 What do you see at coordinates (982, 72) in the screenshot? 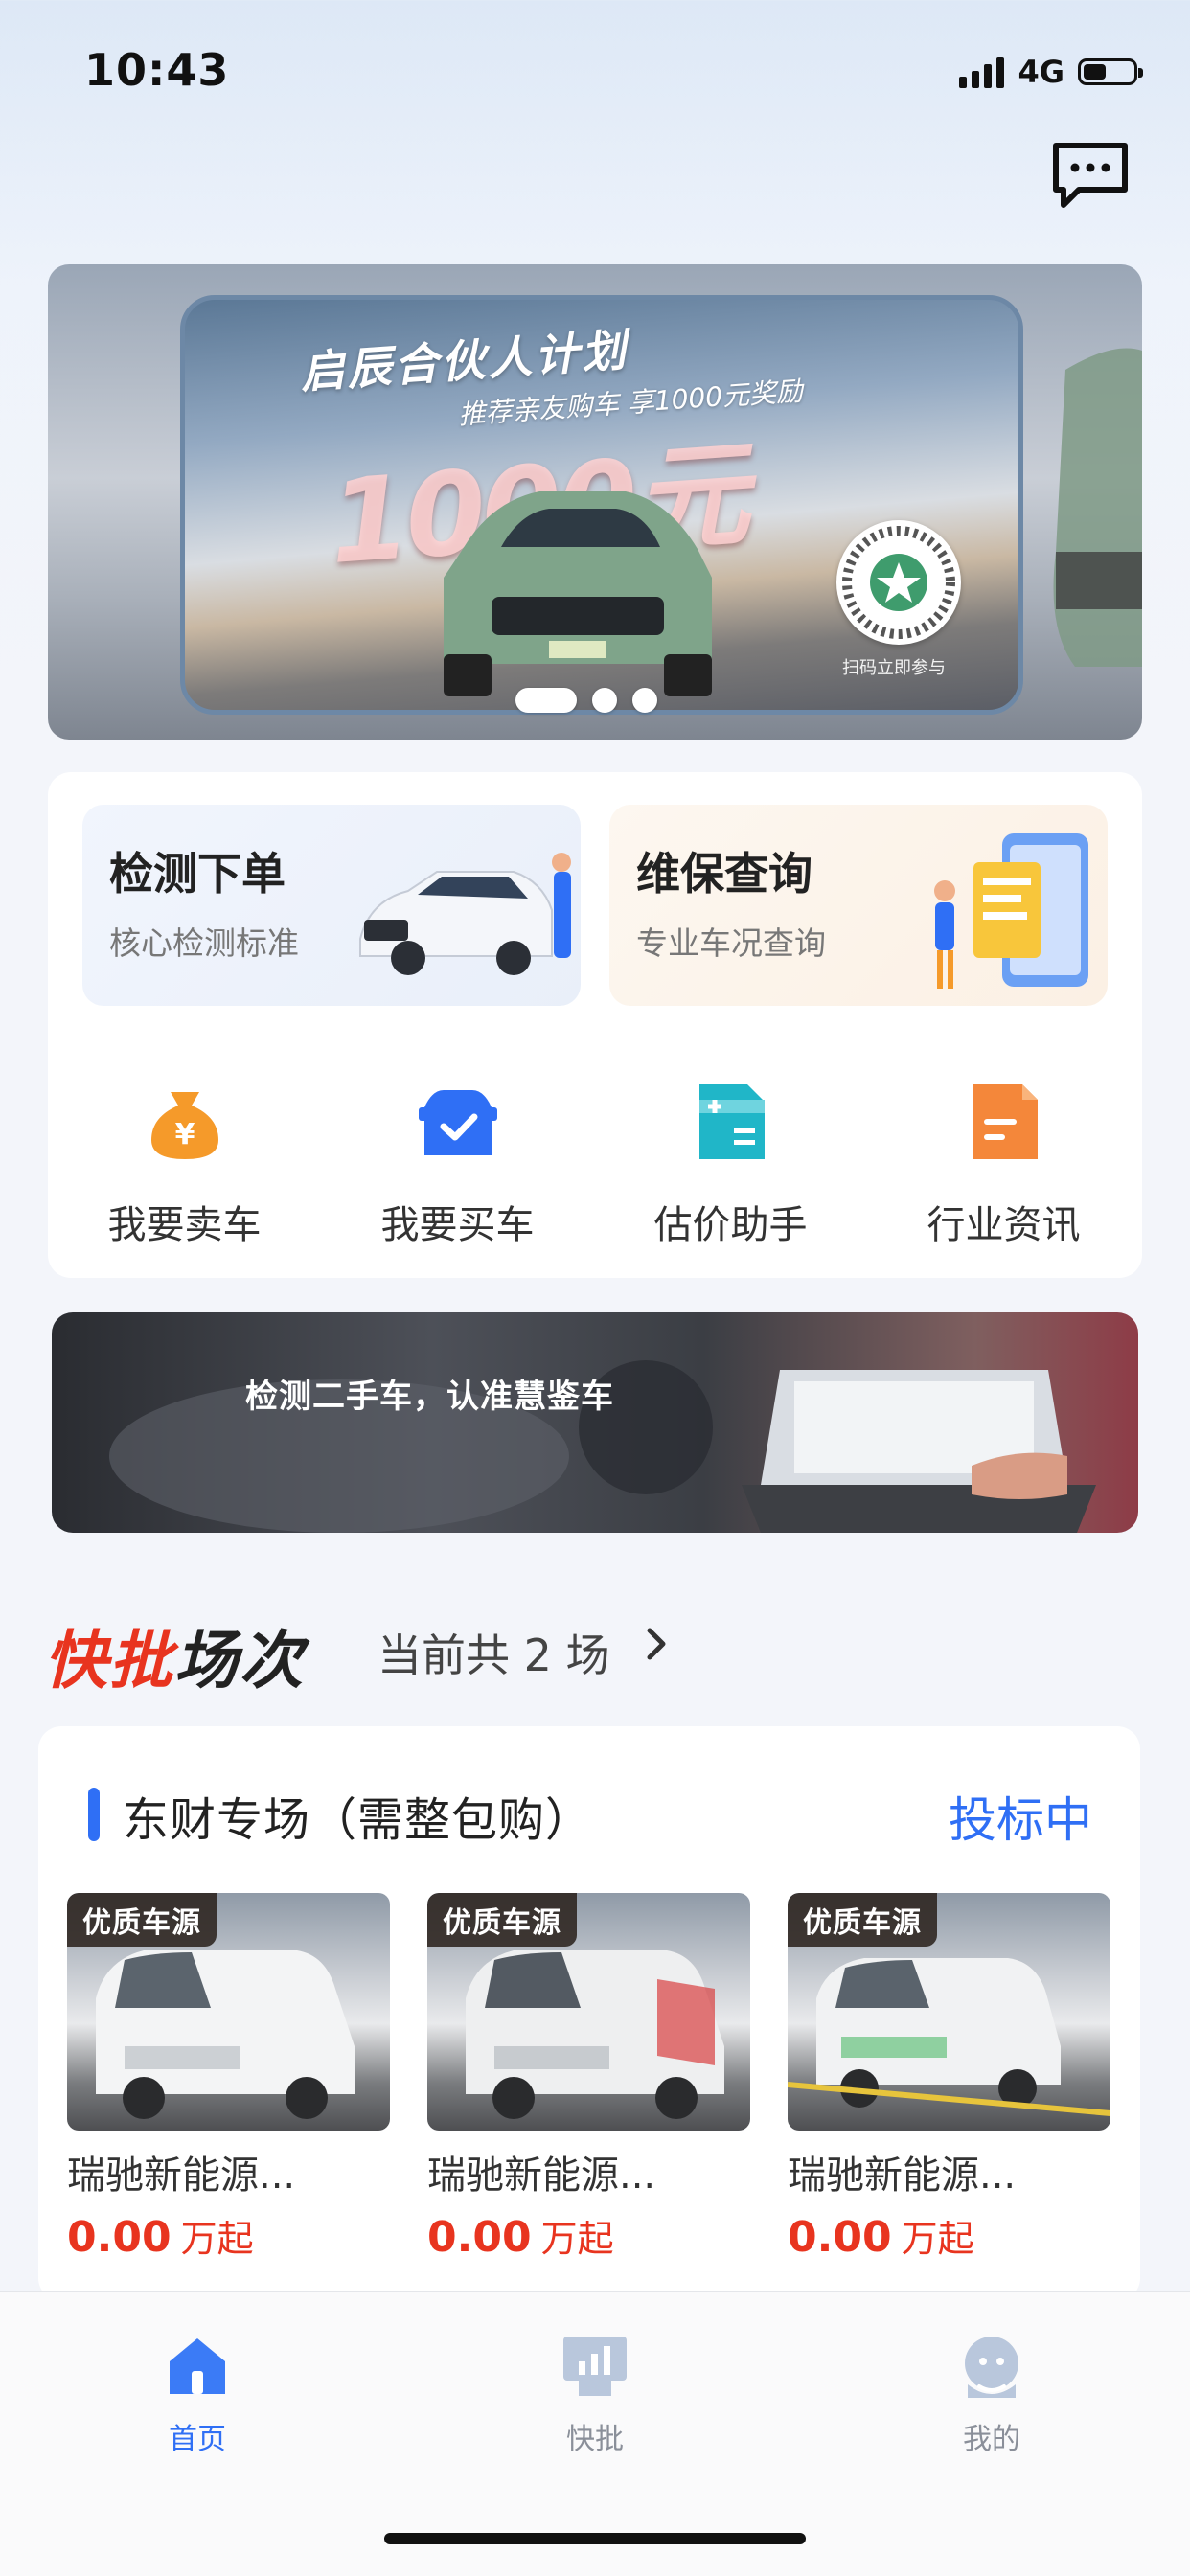
I see `signal-icon` at bounding box center [982, 72].